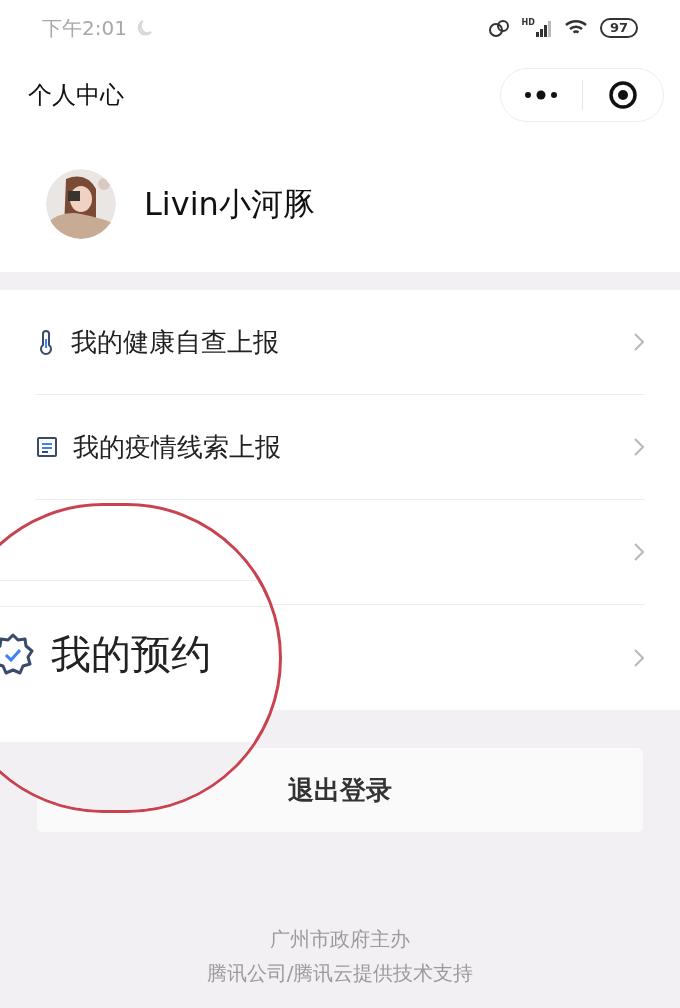 The height and width of the screenshot is (1008, 680). Describe the element at coordinates (541, 95) in the screenshot. I see `more-icon` at that location.